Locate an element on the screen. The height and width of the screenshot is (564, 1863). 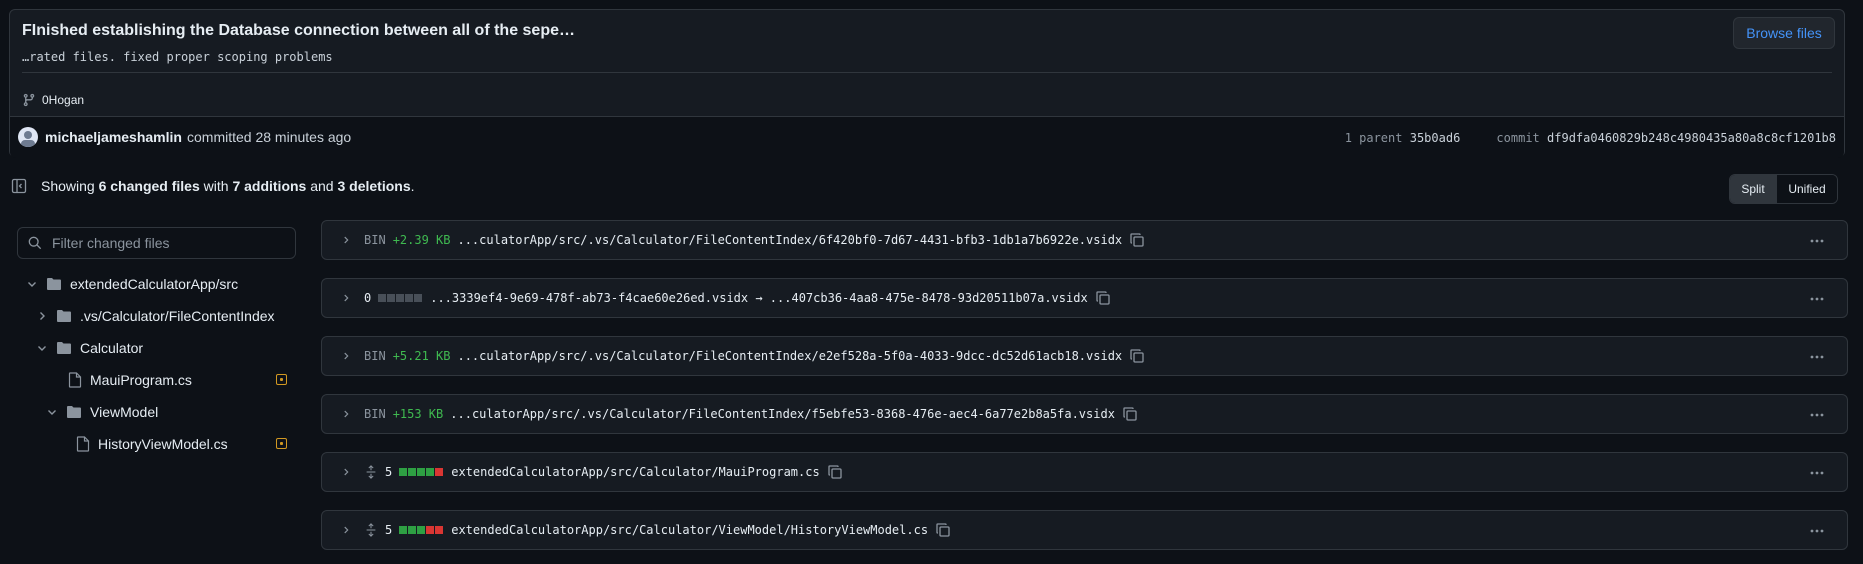
search-icon is located at coordinates (35, 243).